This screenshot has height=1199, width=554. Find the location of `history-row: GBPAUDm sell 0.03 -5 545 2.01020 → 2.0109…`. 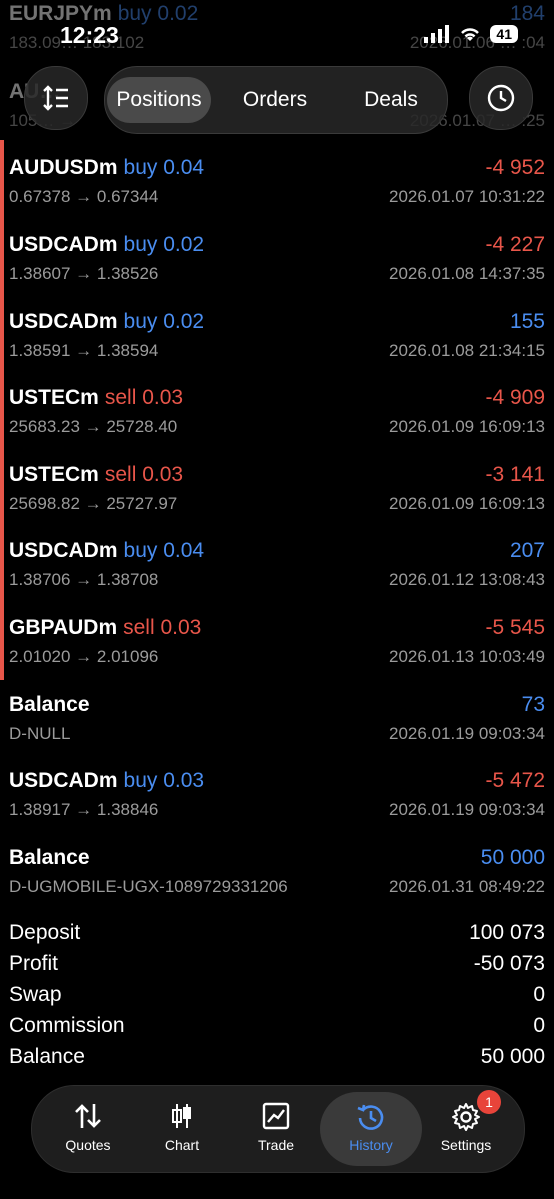

history-row: GBPAUDm sell 0.03 -5 545 2.01020 → 2.0109… is located at coordinates (277, 648).